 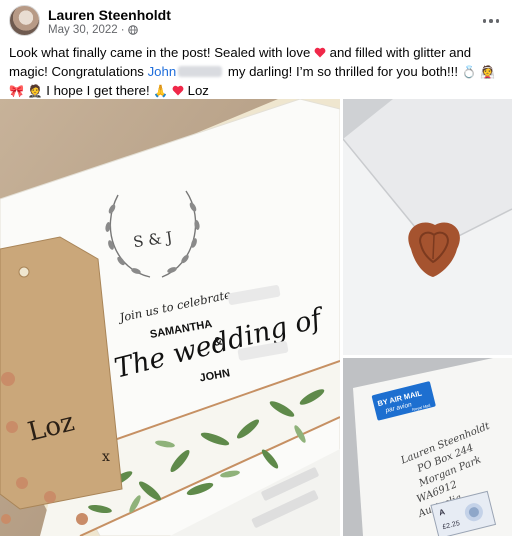 I want to click on gift-emoji: 🎀, so click(x=16, y=91).